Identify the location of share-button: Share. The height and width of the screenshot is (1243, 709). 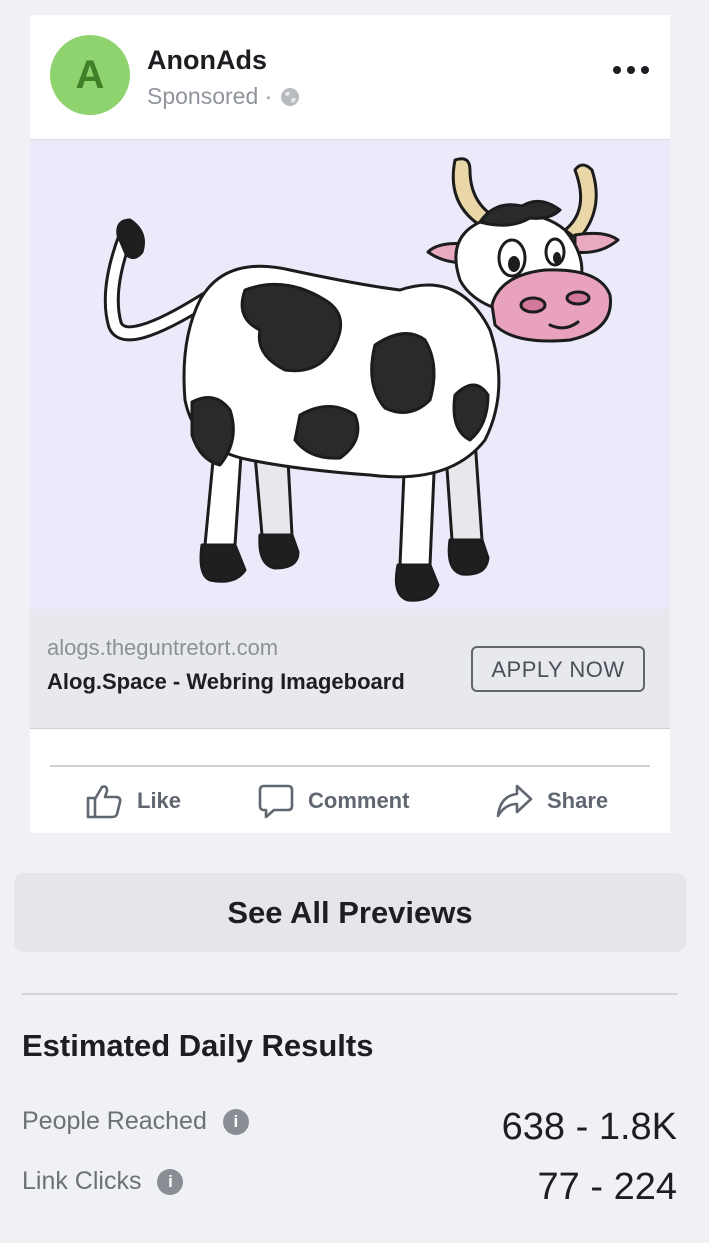
(551, 801).